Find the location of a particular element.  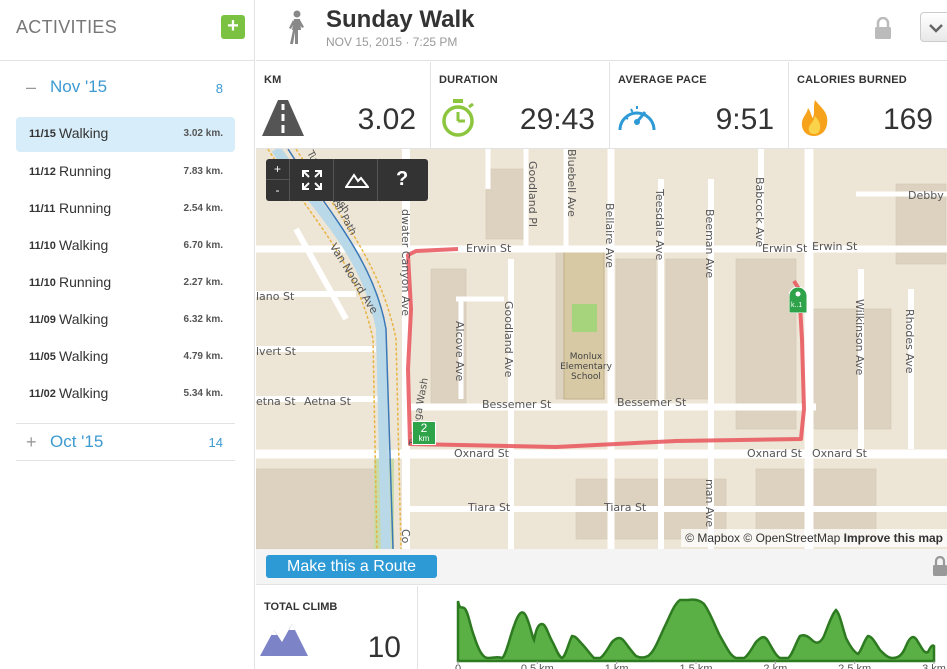

month-name: Oct '15 is located at coordinates (76, 442).